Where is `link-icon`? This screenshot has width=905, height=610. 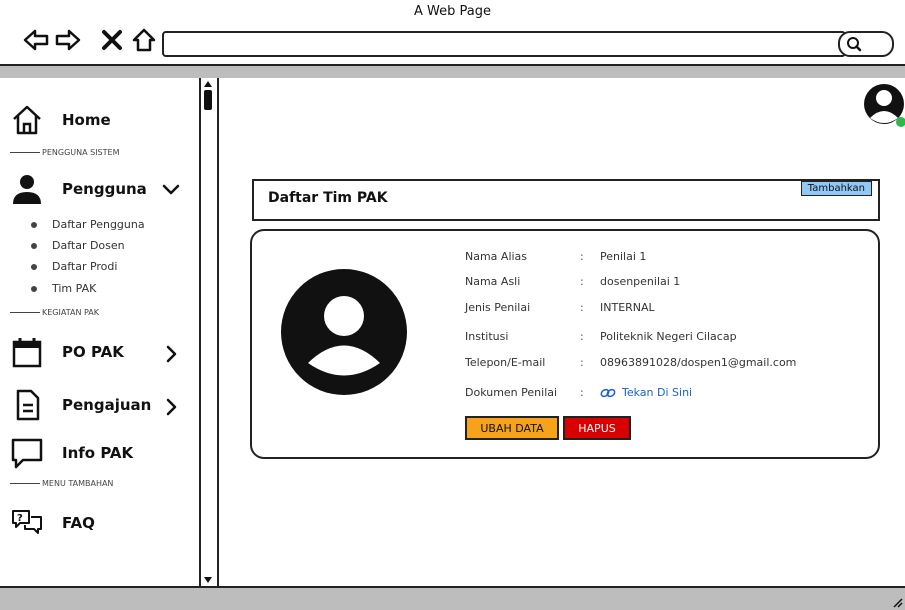 link-icon is located at coordinates (608, 392).